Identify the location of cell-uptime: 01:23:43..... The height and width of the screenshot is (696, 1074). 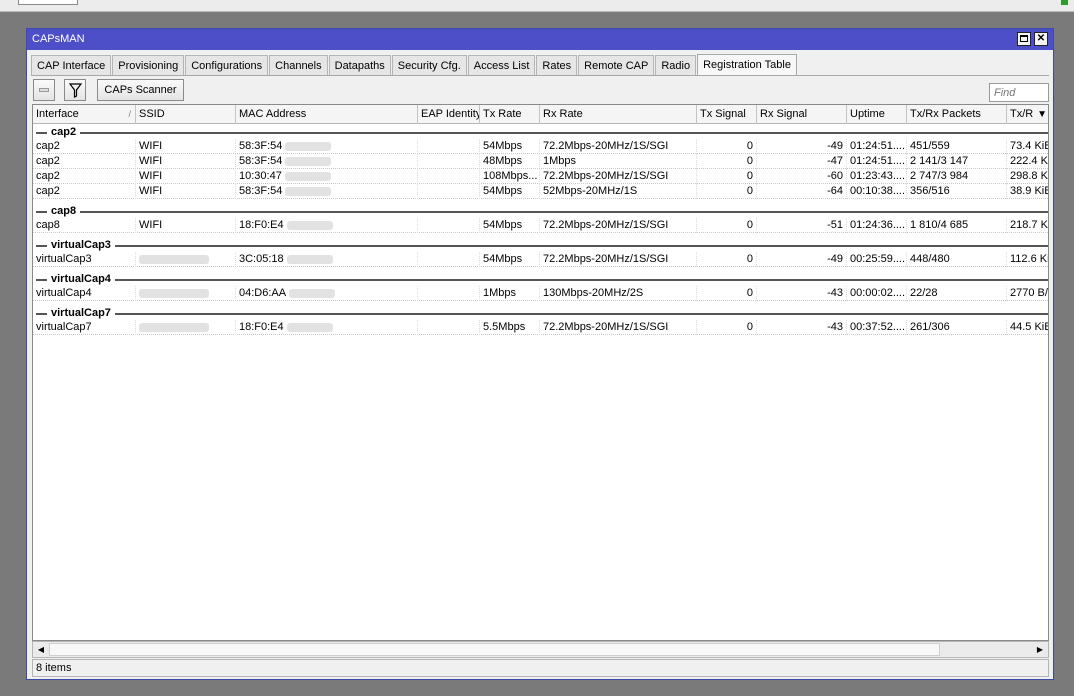
(877, 176).